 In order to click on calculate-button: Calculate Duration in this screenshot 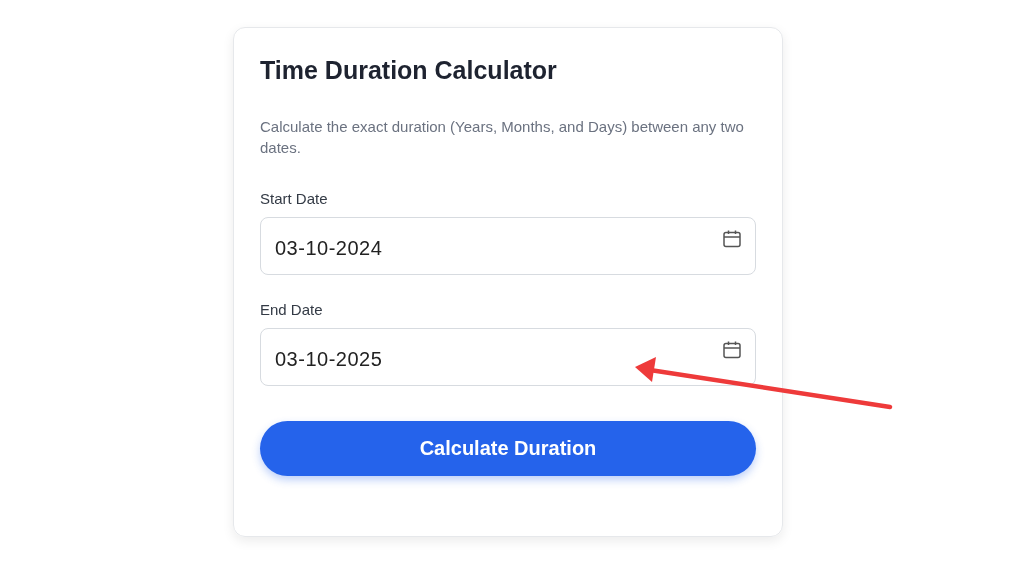, I will do `click(508, 448)`.